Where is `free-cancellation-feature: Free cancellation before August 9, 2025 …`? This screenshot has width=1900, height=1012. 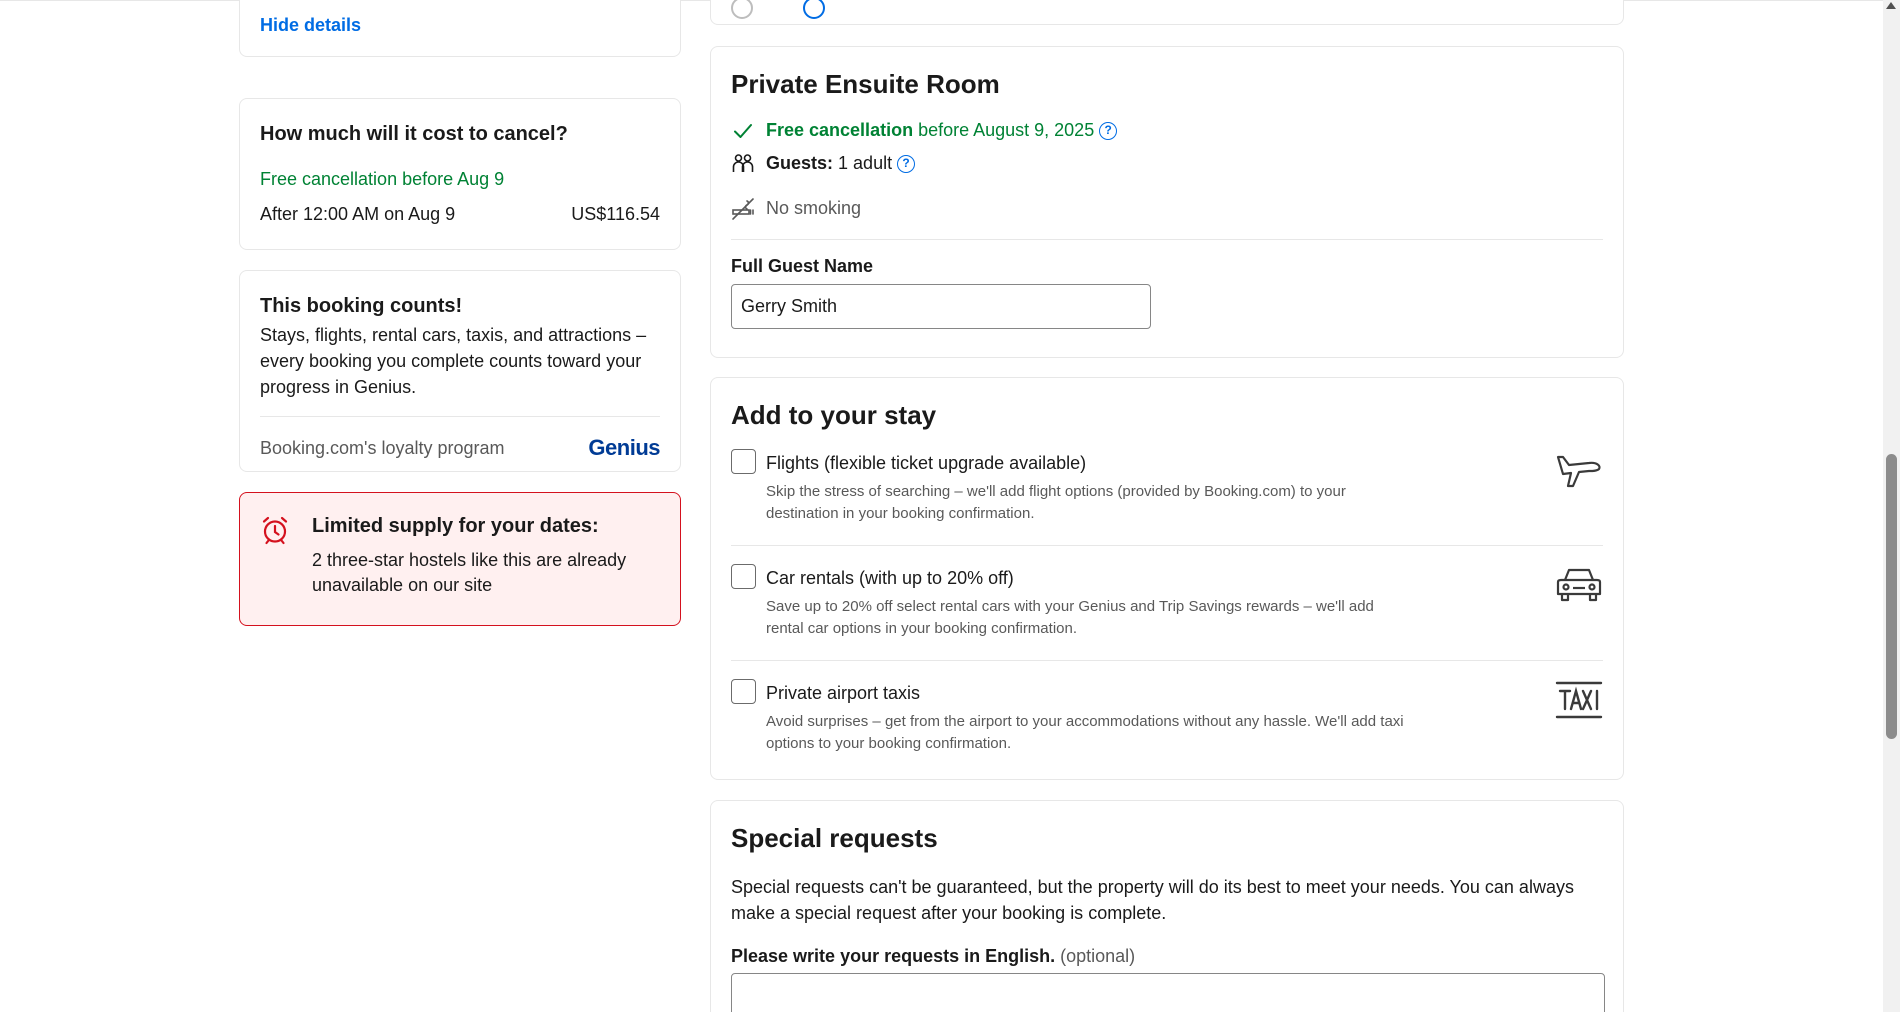 free-cancellation-feature: Free cancellation before August 9, 2025 … is located at coordinates (1167, 130).